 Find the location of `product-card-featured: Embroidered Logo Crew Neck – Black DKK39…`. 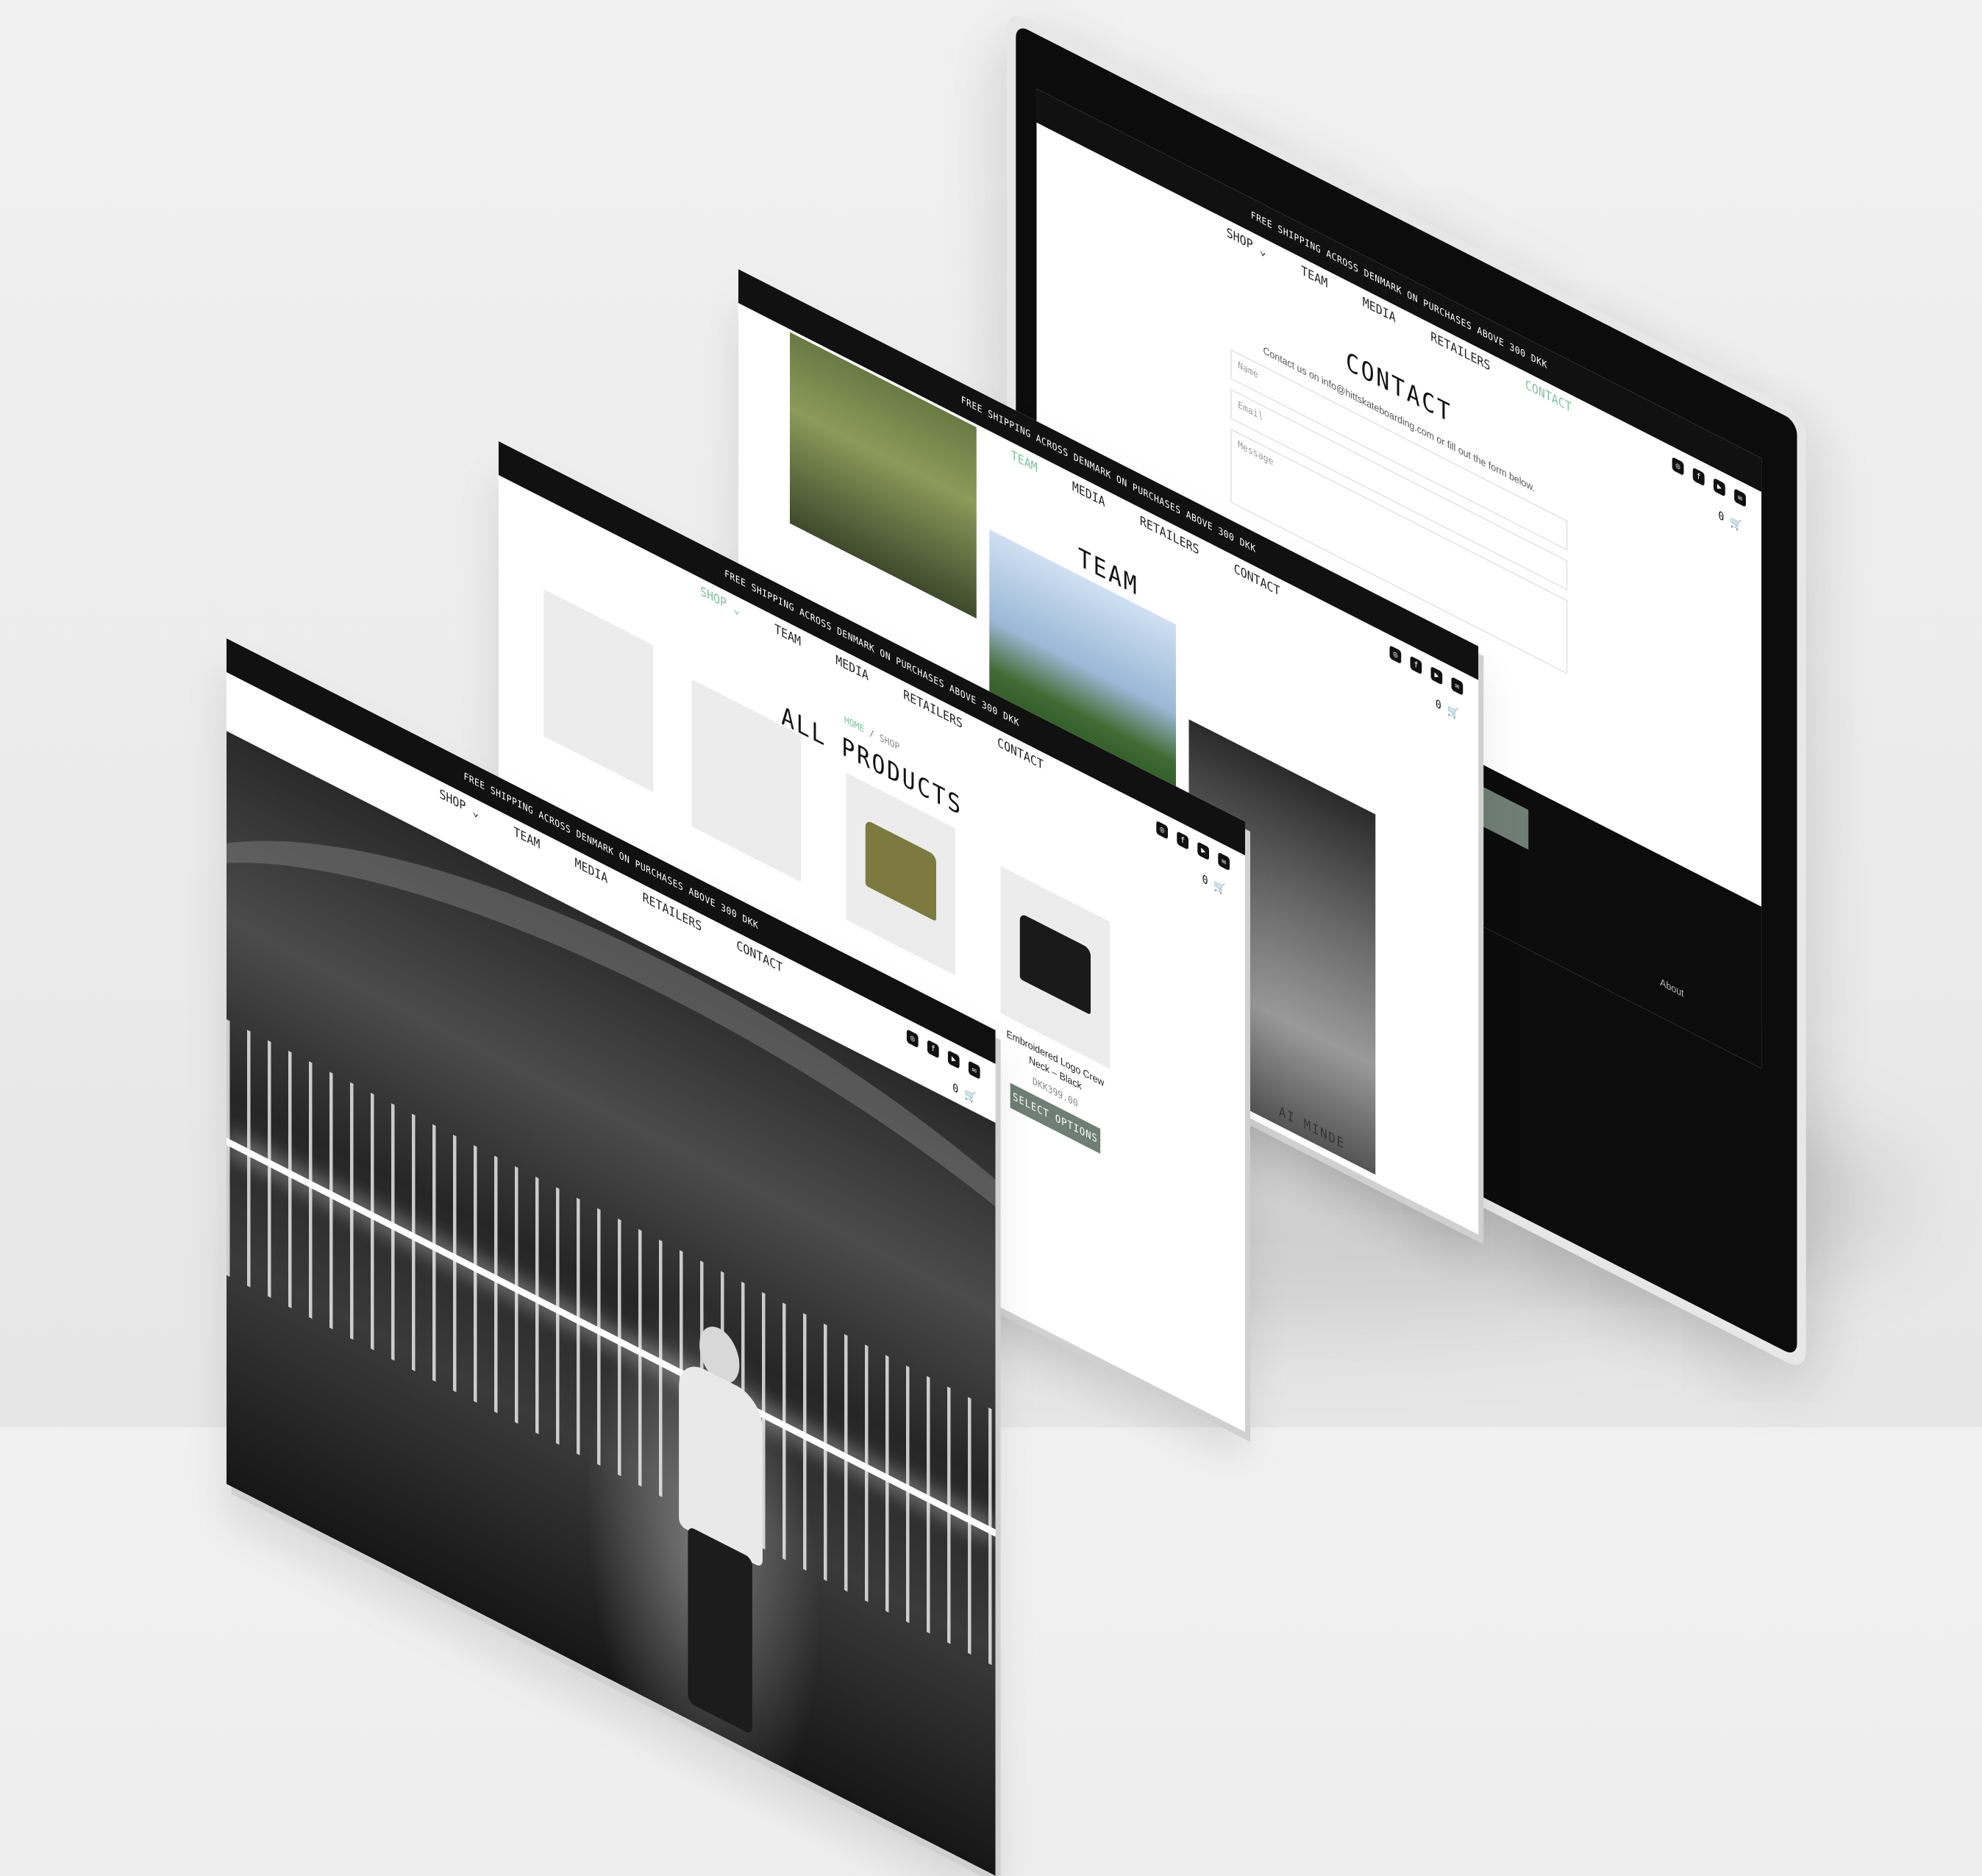

product-card-featured: Embroidered Logo Crew Neck – Black DKK39… is located at coordinates (1055, 1012).